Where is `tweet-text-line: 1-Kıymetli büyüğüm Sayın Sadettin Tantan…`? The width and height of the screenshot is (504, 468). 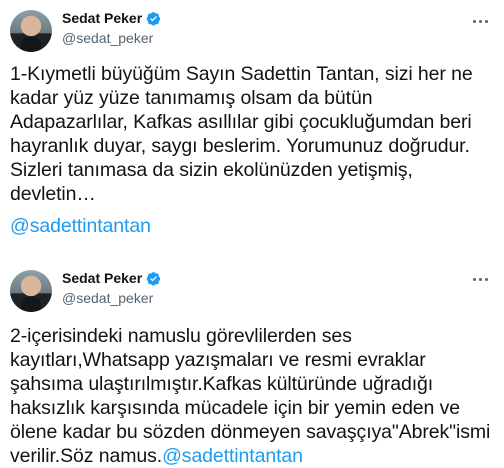
tweet-text-line: 1-Kıymetli büyüğüm Sayın Sadettin Tantan… is located at coordinates (241, 74).